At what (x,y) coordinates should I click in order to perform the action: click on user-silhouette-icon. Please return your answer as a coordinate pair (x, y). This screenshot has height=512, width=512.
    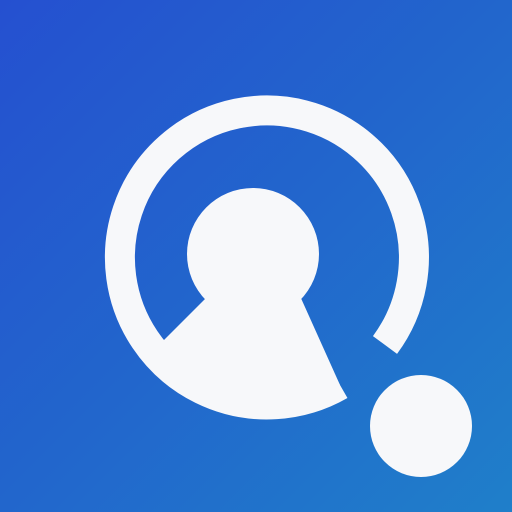
    Looking at the image, I should click on (249, 295).